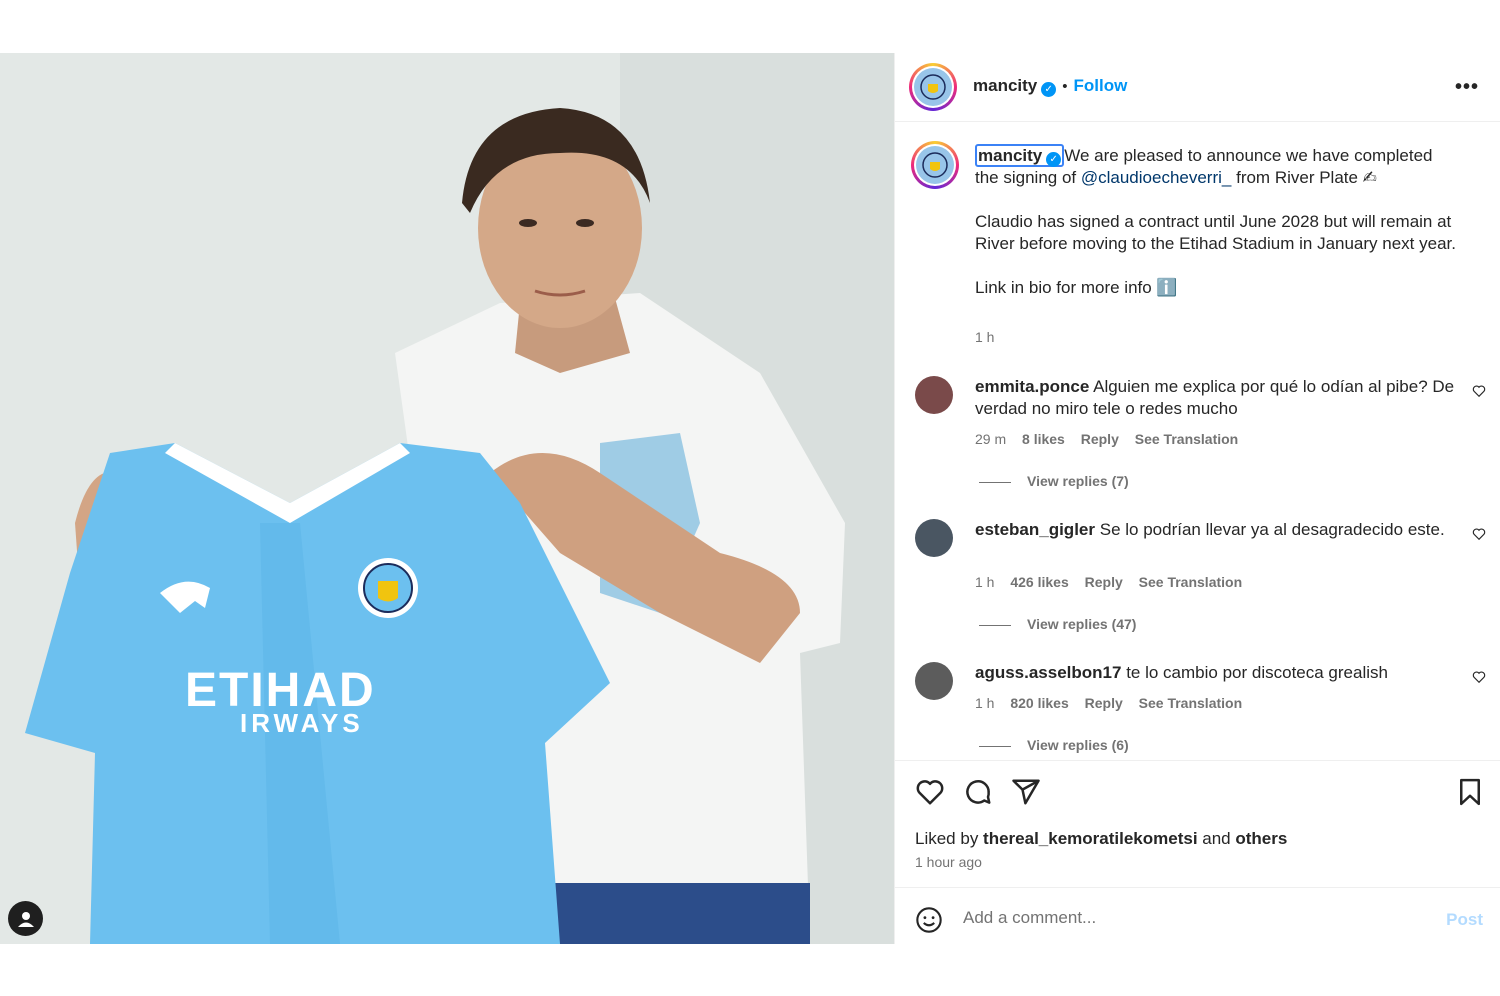 The height and width of the screenshot is (996, 1500). Describe the element at coordinates (1183, 918) in the screenshot. I see `comment-input` at that location.